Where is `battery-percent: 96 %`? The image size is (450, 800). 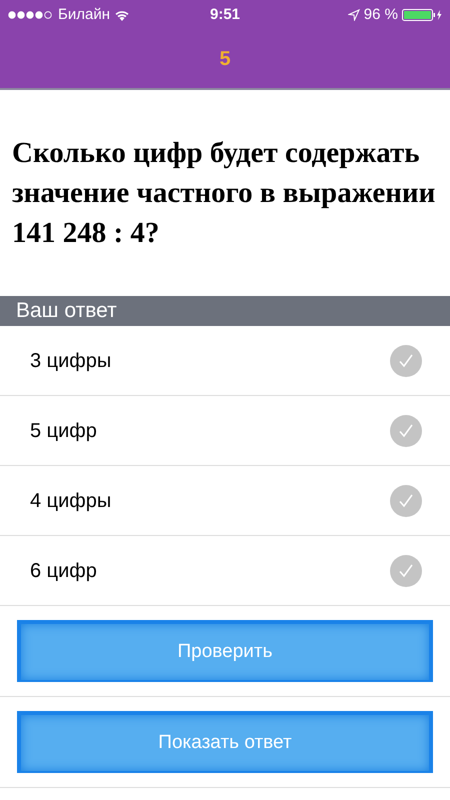
battery-percent: 96 % is located at coordinates (381, 14).